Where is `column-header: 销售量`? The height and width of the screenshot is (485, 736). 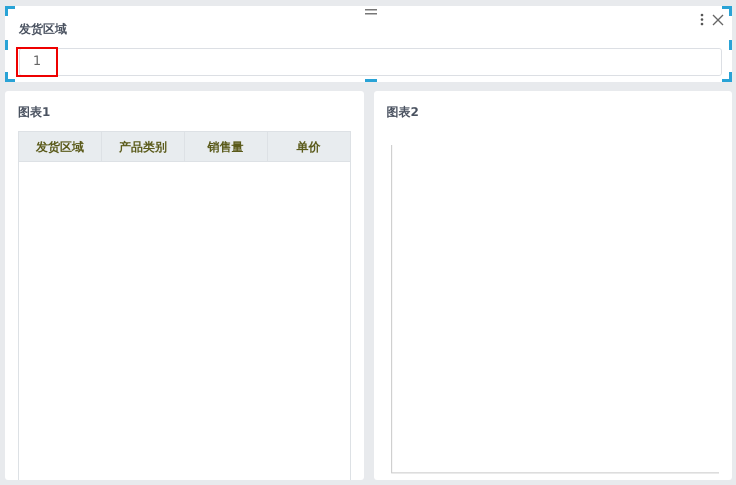 column-header: 销售量 is located at coordinates (225, 146).